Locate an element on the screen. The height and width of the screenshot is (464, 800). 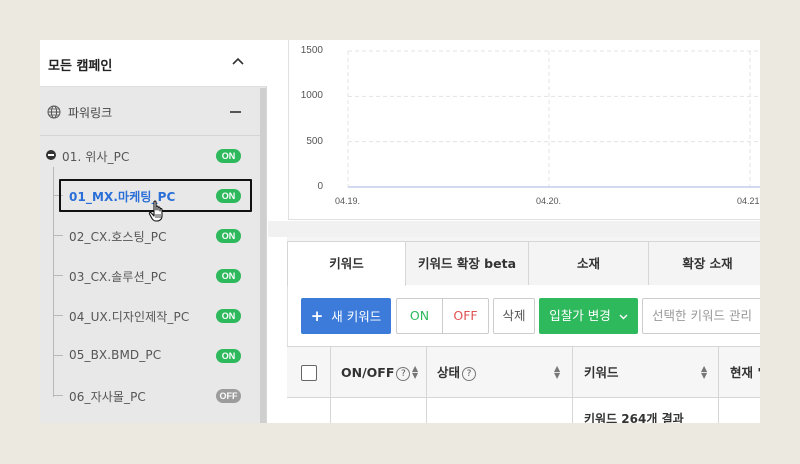
new-keyword-label: 새 키워드 is located at coordinates (356, 316).